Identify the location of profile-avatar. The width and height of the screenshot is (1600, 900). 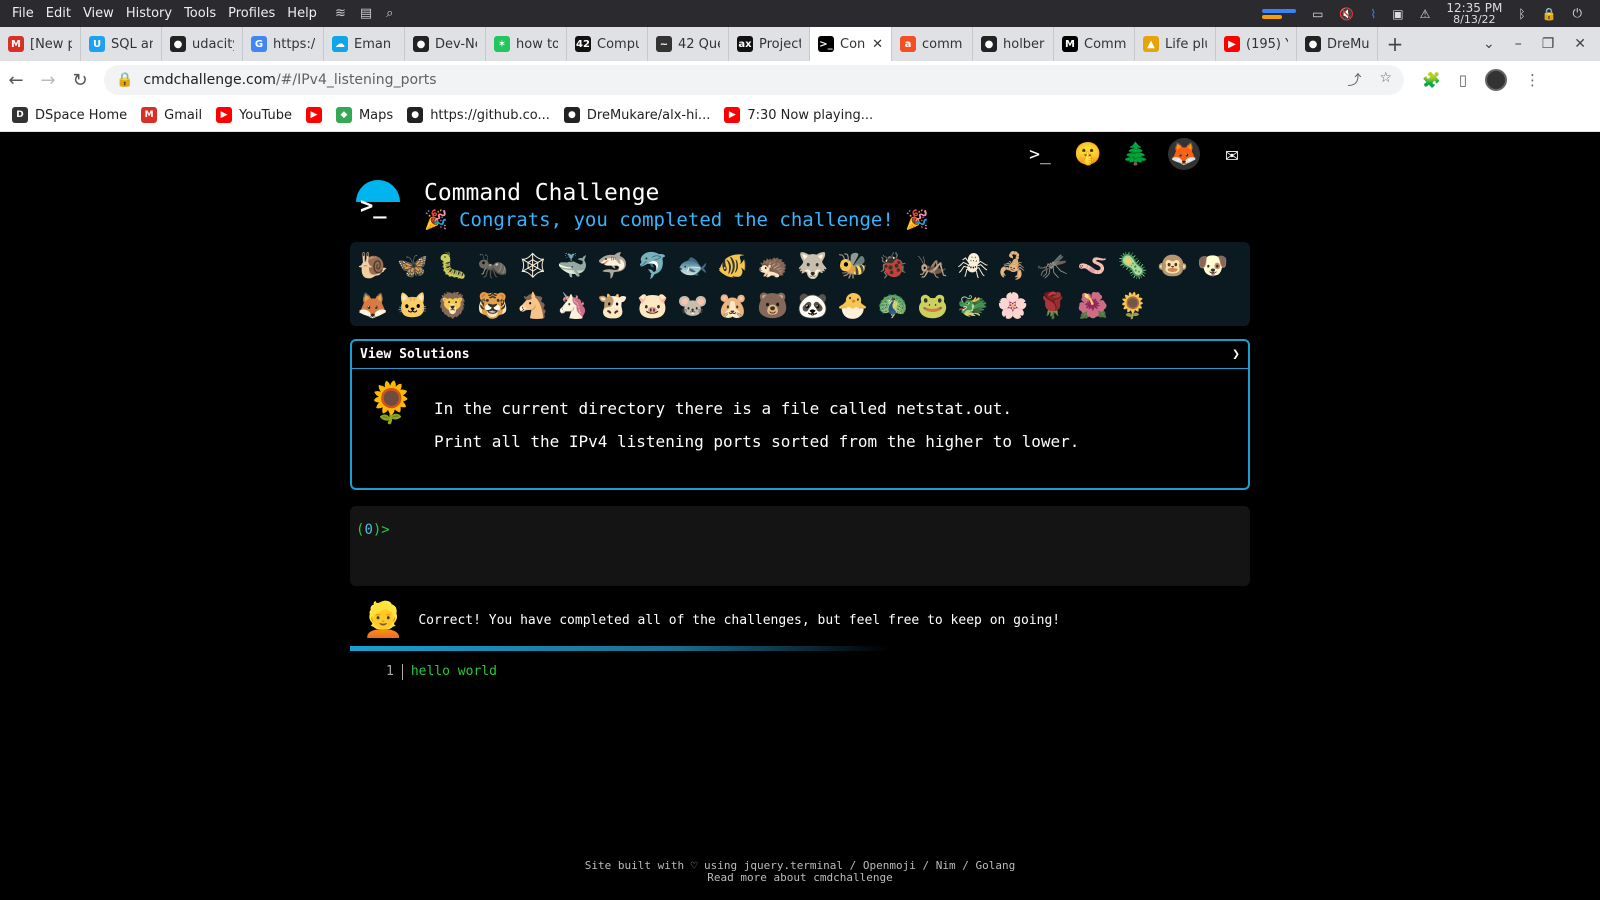
(1495, 80).